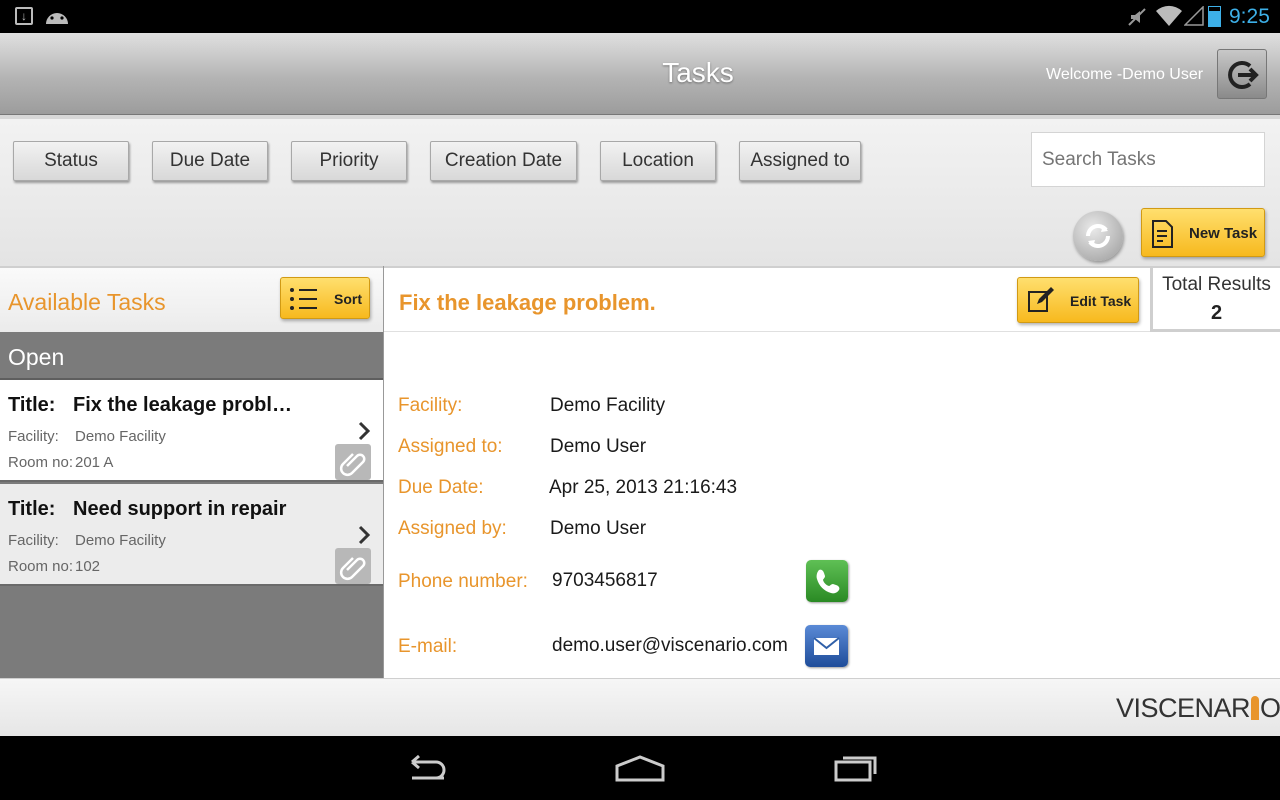  I want to click on task-title: Need support in repair, so click(180, 509).